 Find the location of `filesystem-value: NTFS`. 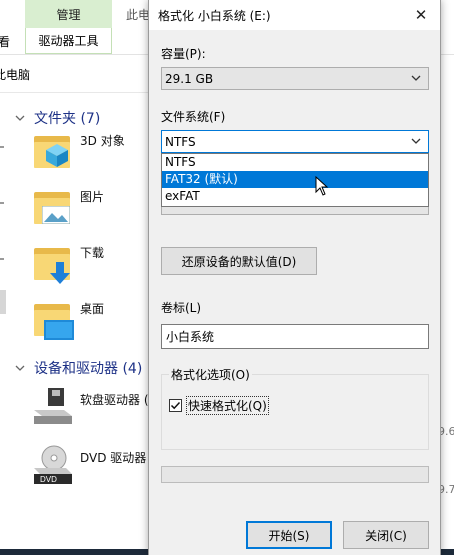

filesystem-value: NTFS is located at coordinates (180, 141).